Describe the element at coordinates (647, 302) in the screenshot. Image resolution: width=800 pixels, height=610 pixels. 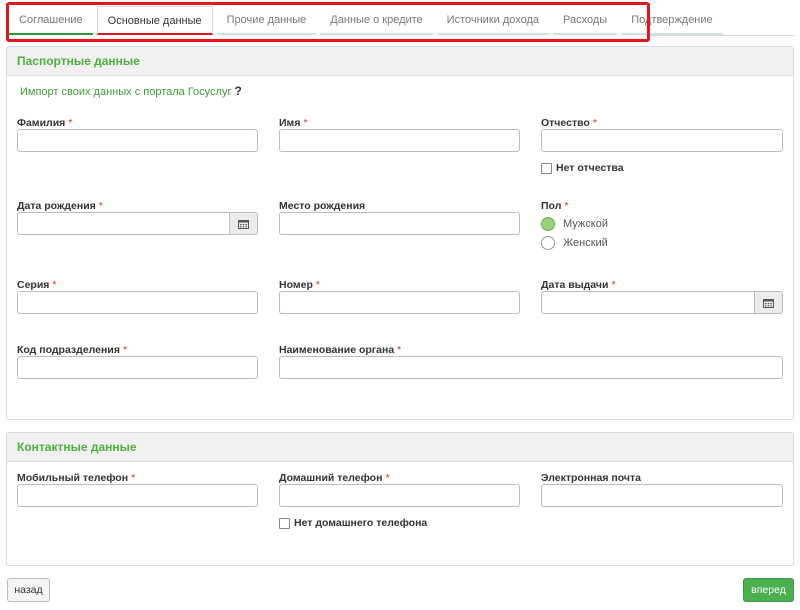
I see `issue-date-input` at that location.